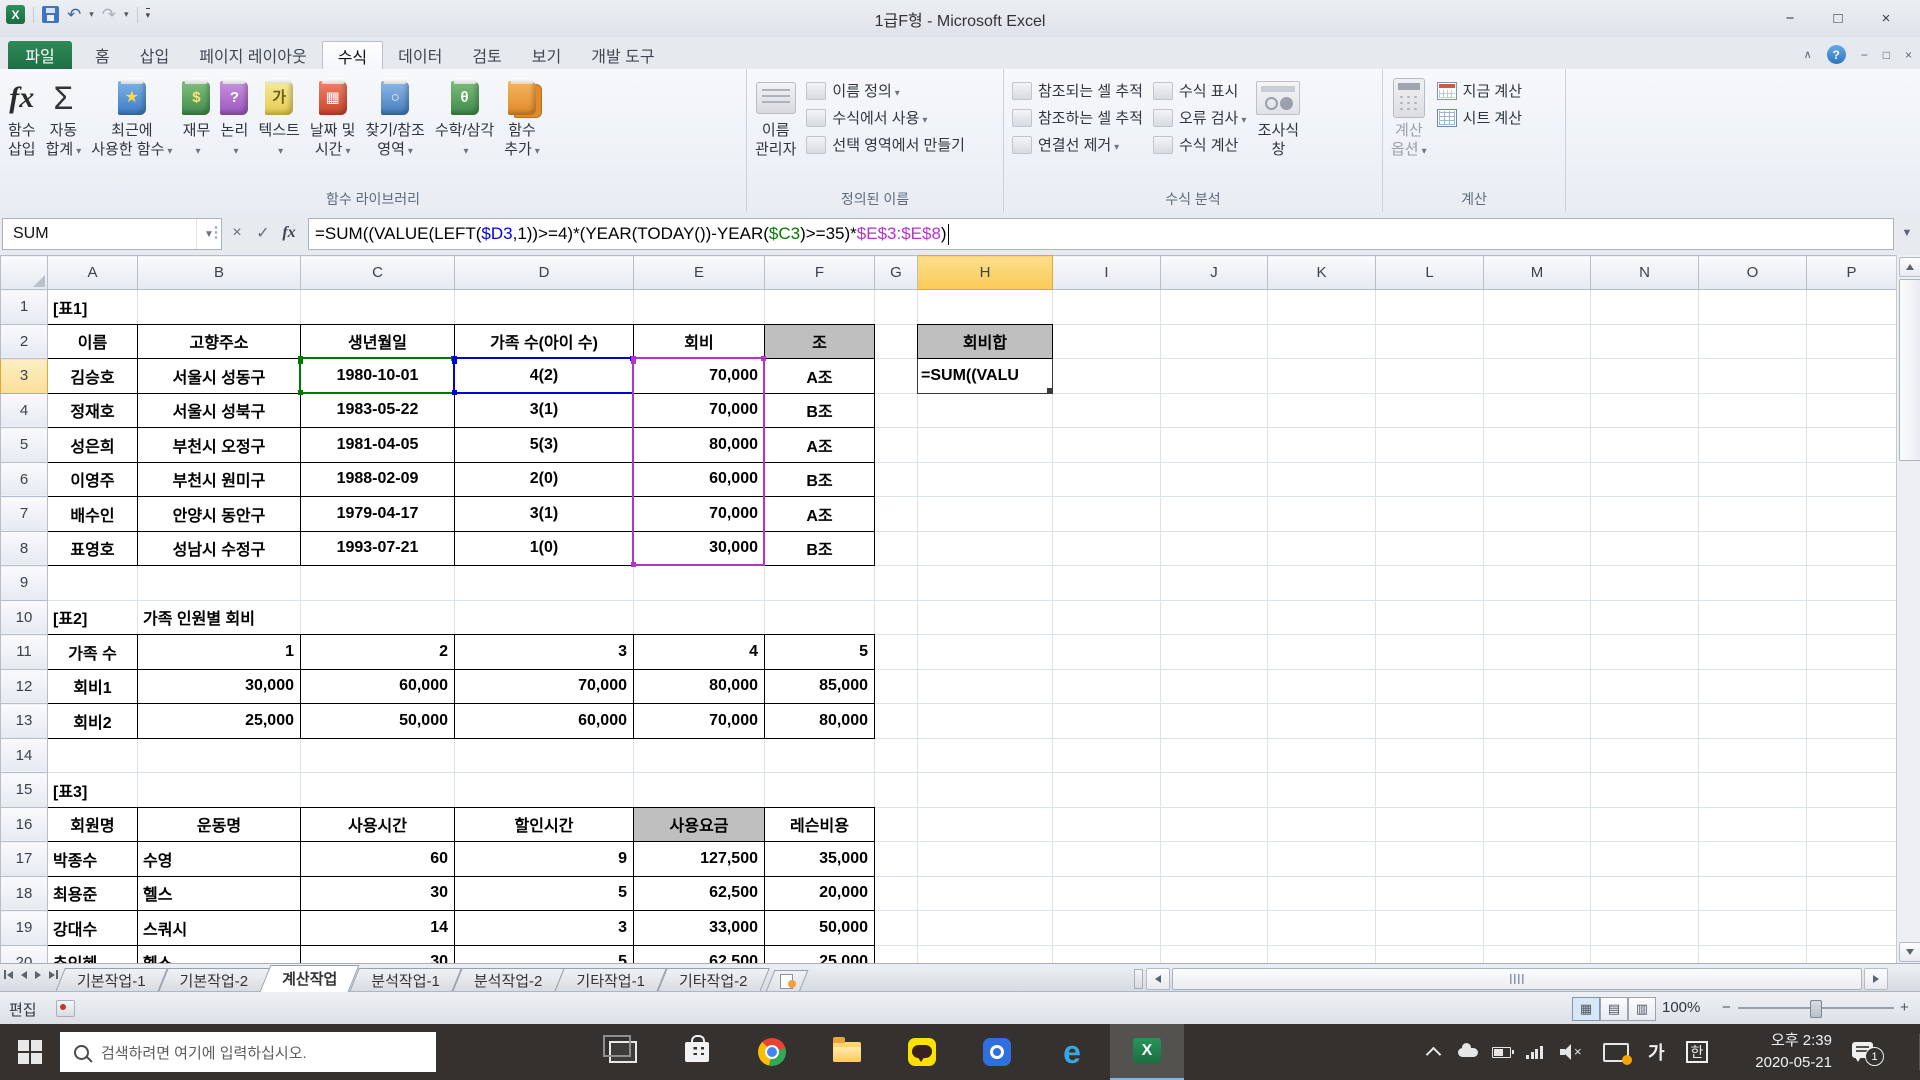  Describe the element at coordinates (1214, 548) in the screenshot. I see `cell-J8` at that location.